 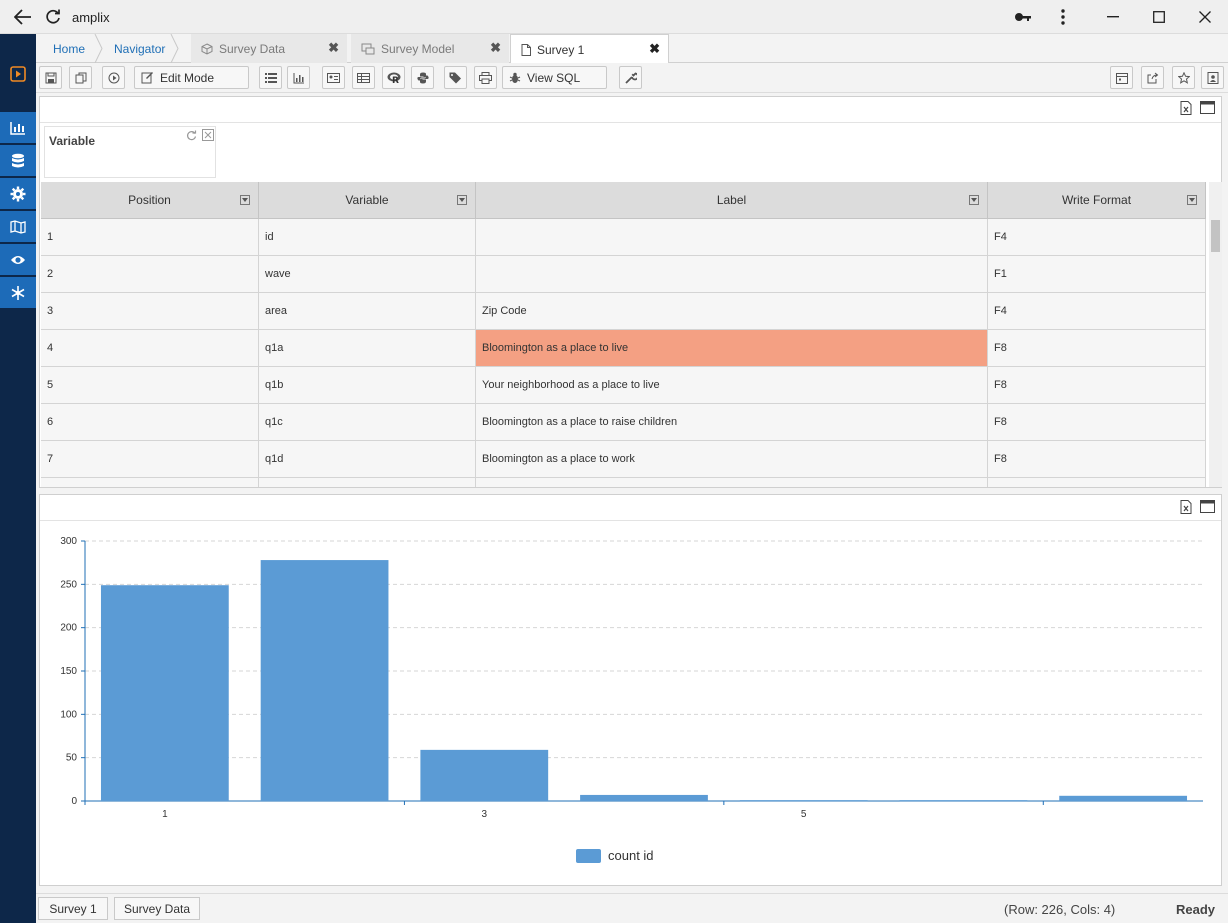 I want to click on map-icon, so click(x=18, y=227).